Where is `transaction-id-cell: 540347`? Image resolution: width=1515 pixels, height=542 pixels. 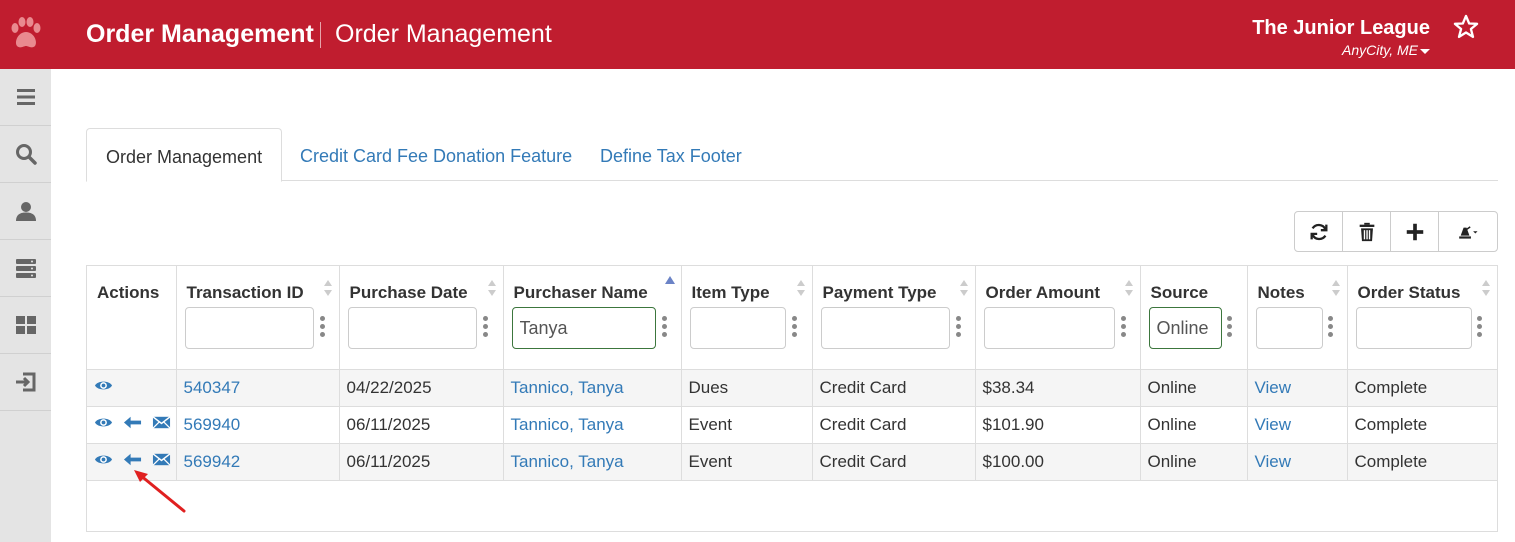 transaction-id-cell: 540347 is located at coordinates (258, 388).